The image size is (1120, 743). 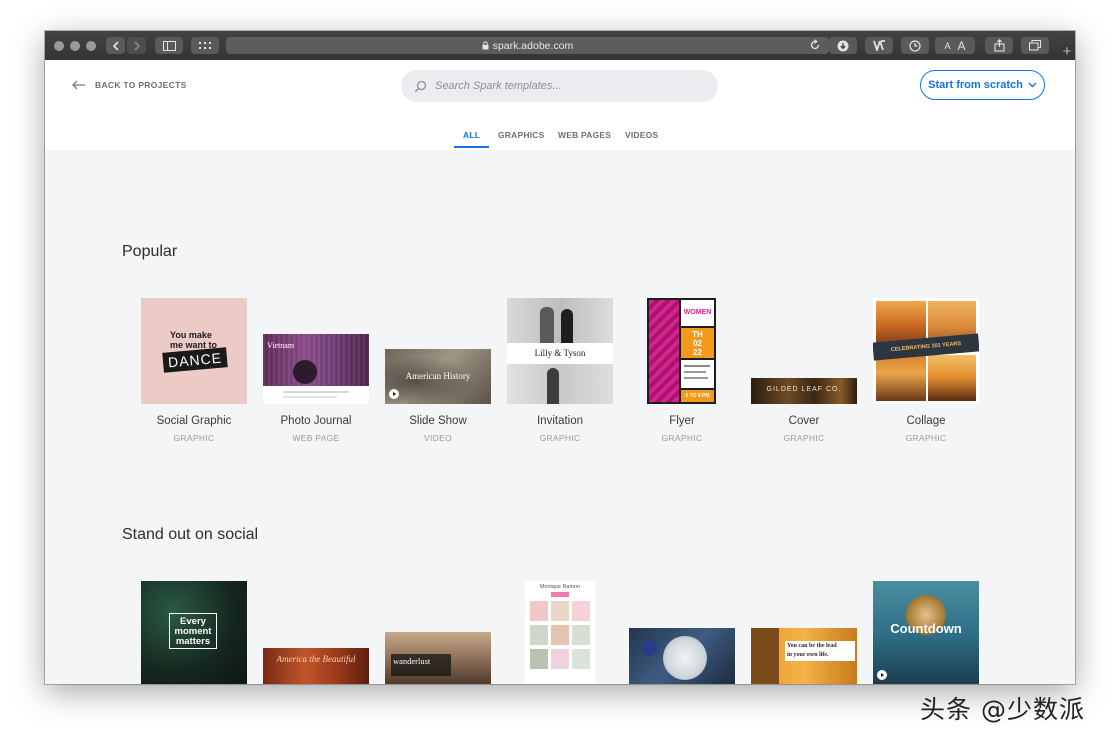 I want to click on sidebar-toggle-button, so click(x=169, y=45).